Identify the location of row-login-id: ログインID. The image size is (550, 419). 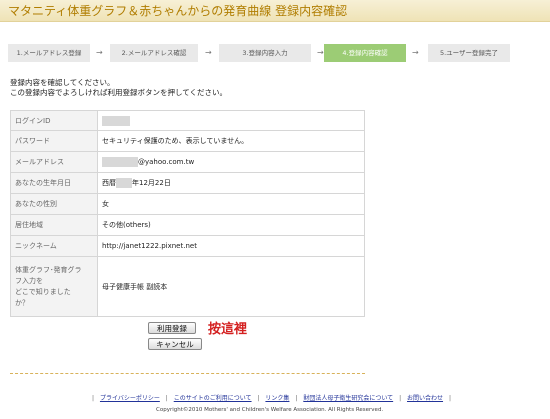
(187, 120).